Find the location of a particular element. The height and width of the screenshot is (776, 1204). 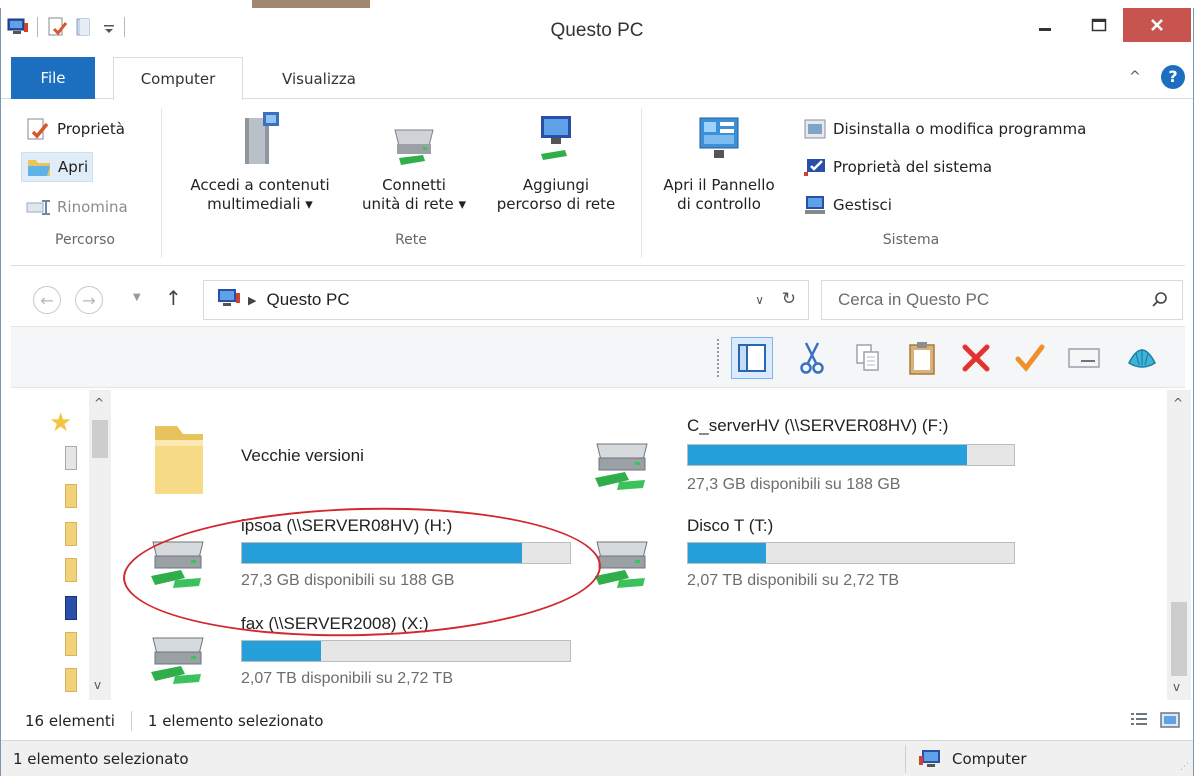

properties-button: Proprietà is located at coordinates (75, 129).